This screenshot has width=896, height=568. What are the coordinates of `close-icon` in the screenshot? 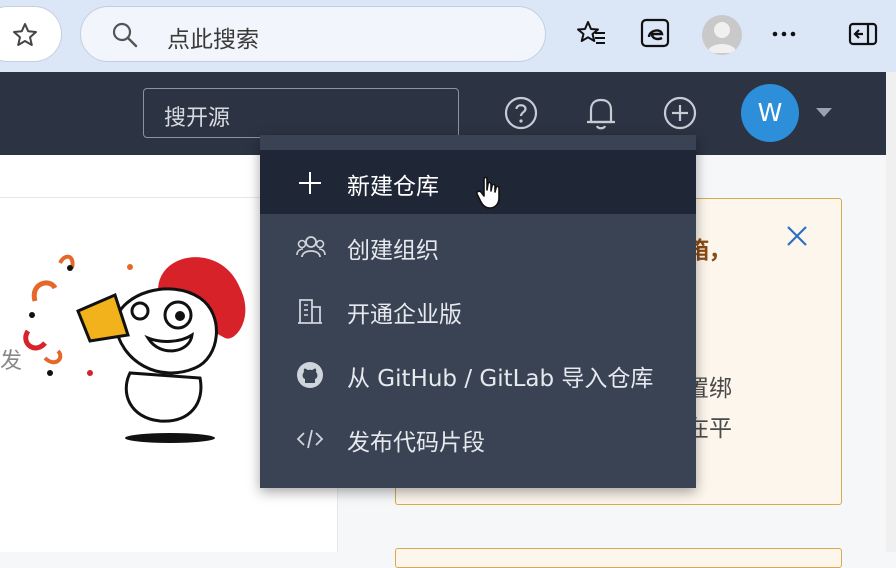 It's located at (797, 236).